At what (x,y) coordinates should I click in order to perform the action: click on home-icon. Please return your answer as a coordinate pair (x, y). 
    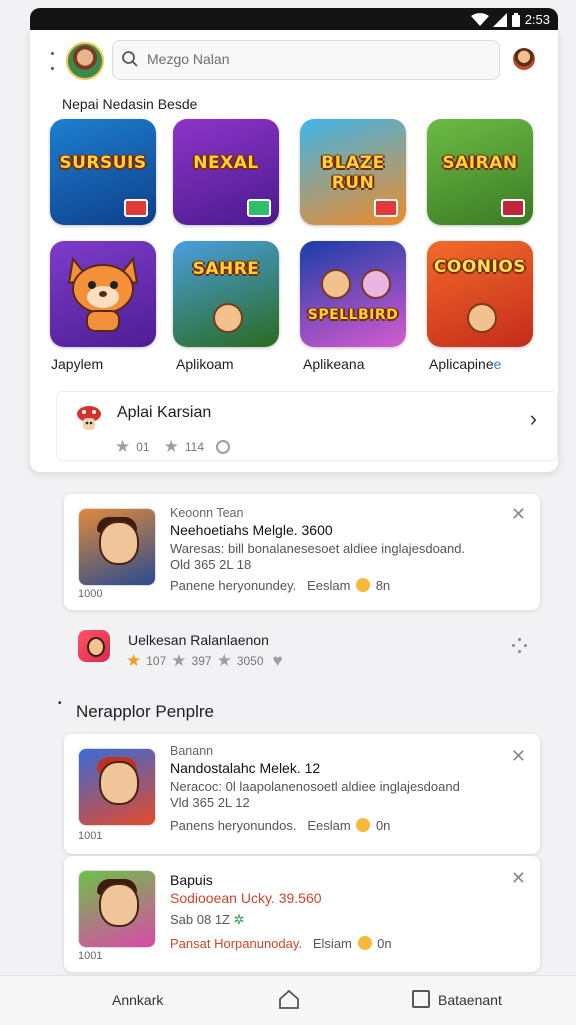
    Looking at the image, I should click on (289, 999).